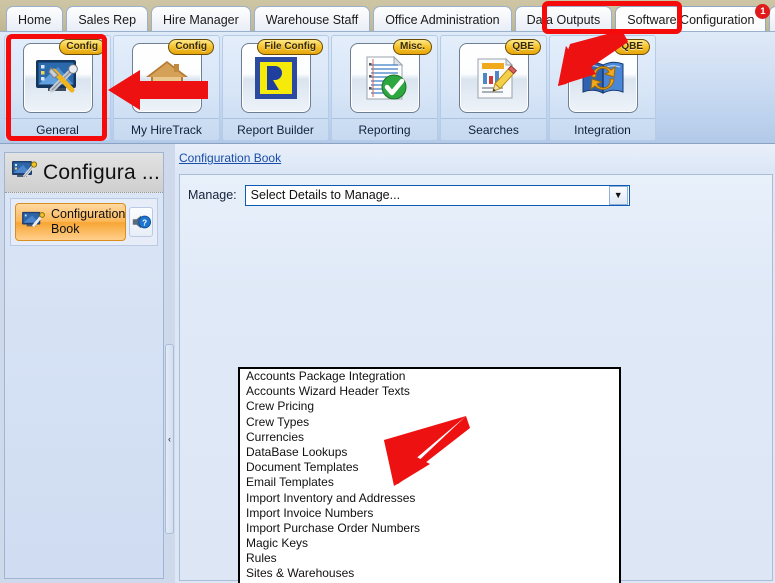 This screenshot has height=583, width=775. I want to click on dropdown-option: Currencies, so click(429, 437).